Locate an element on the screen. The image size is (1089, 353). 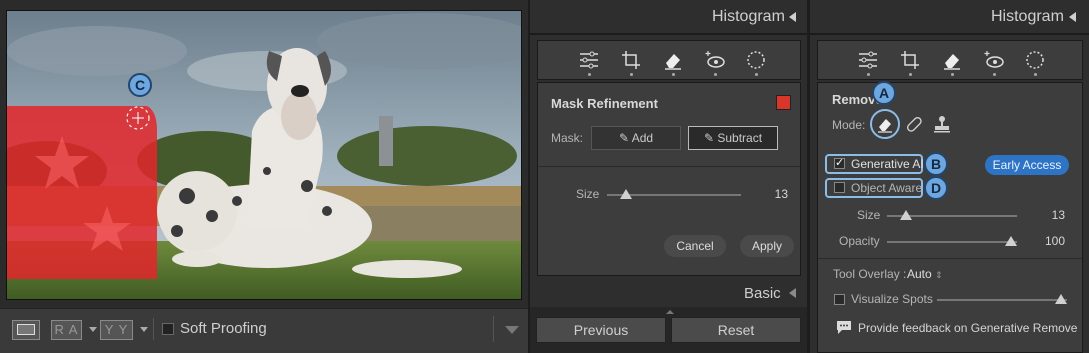
mask-refinement-title: Mask Refinement is located at coordinates (604, 103).